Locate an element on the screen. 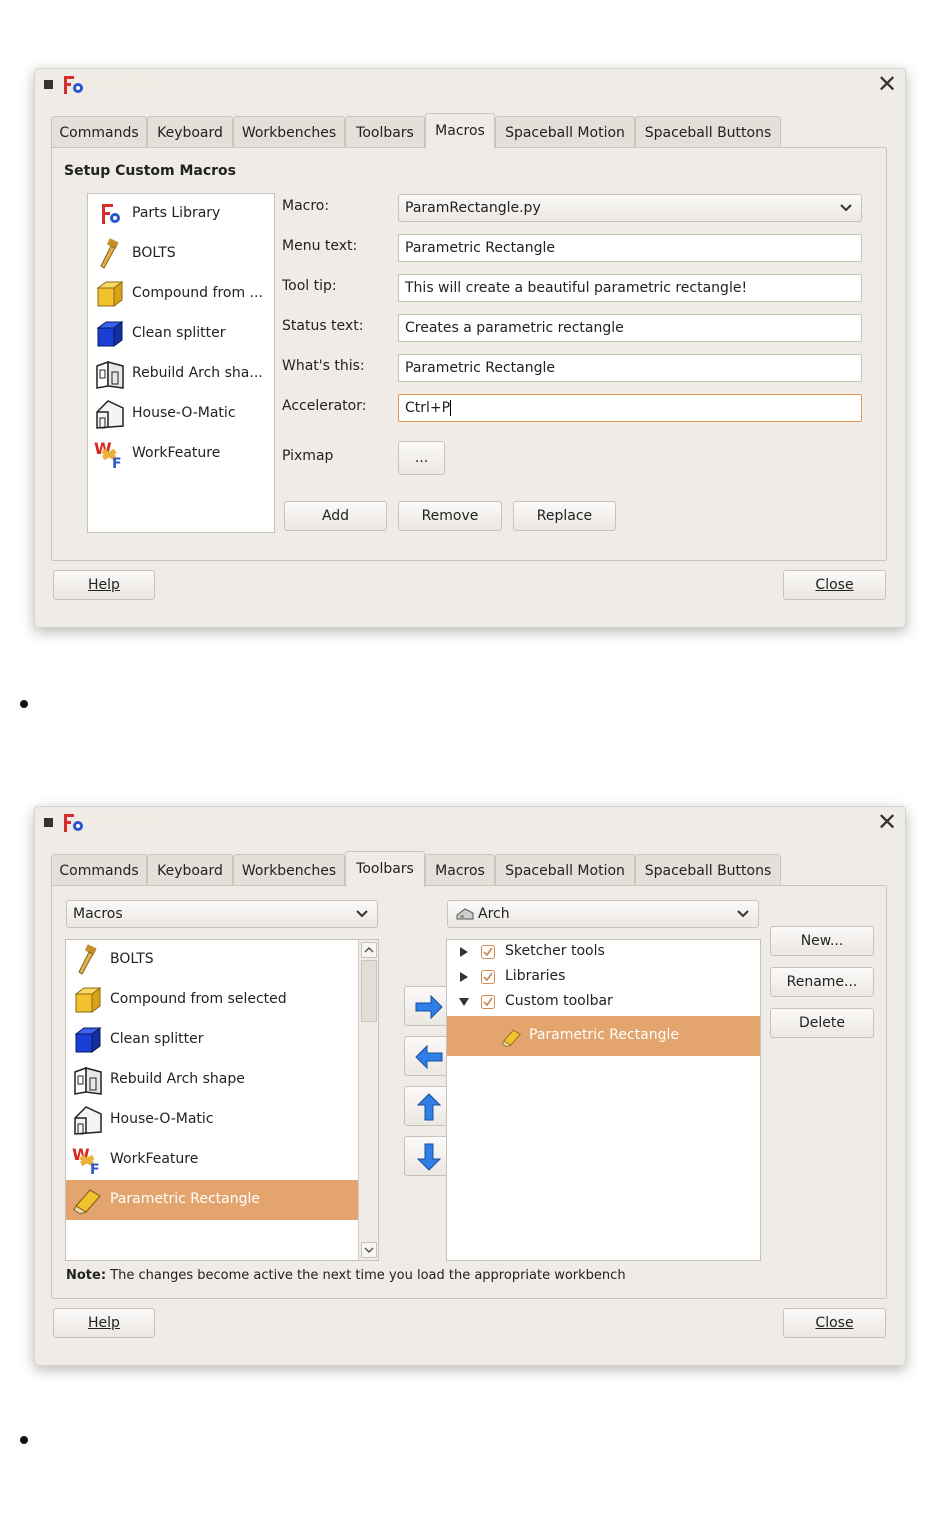 Image resolution: width=943 pixels, height=1532 pixels. list-item: Parametric Rectangle is located at coordinates (212, 1200).